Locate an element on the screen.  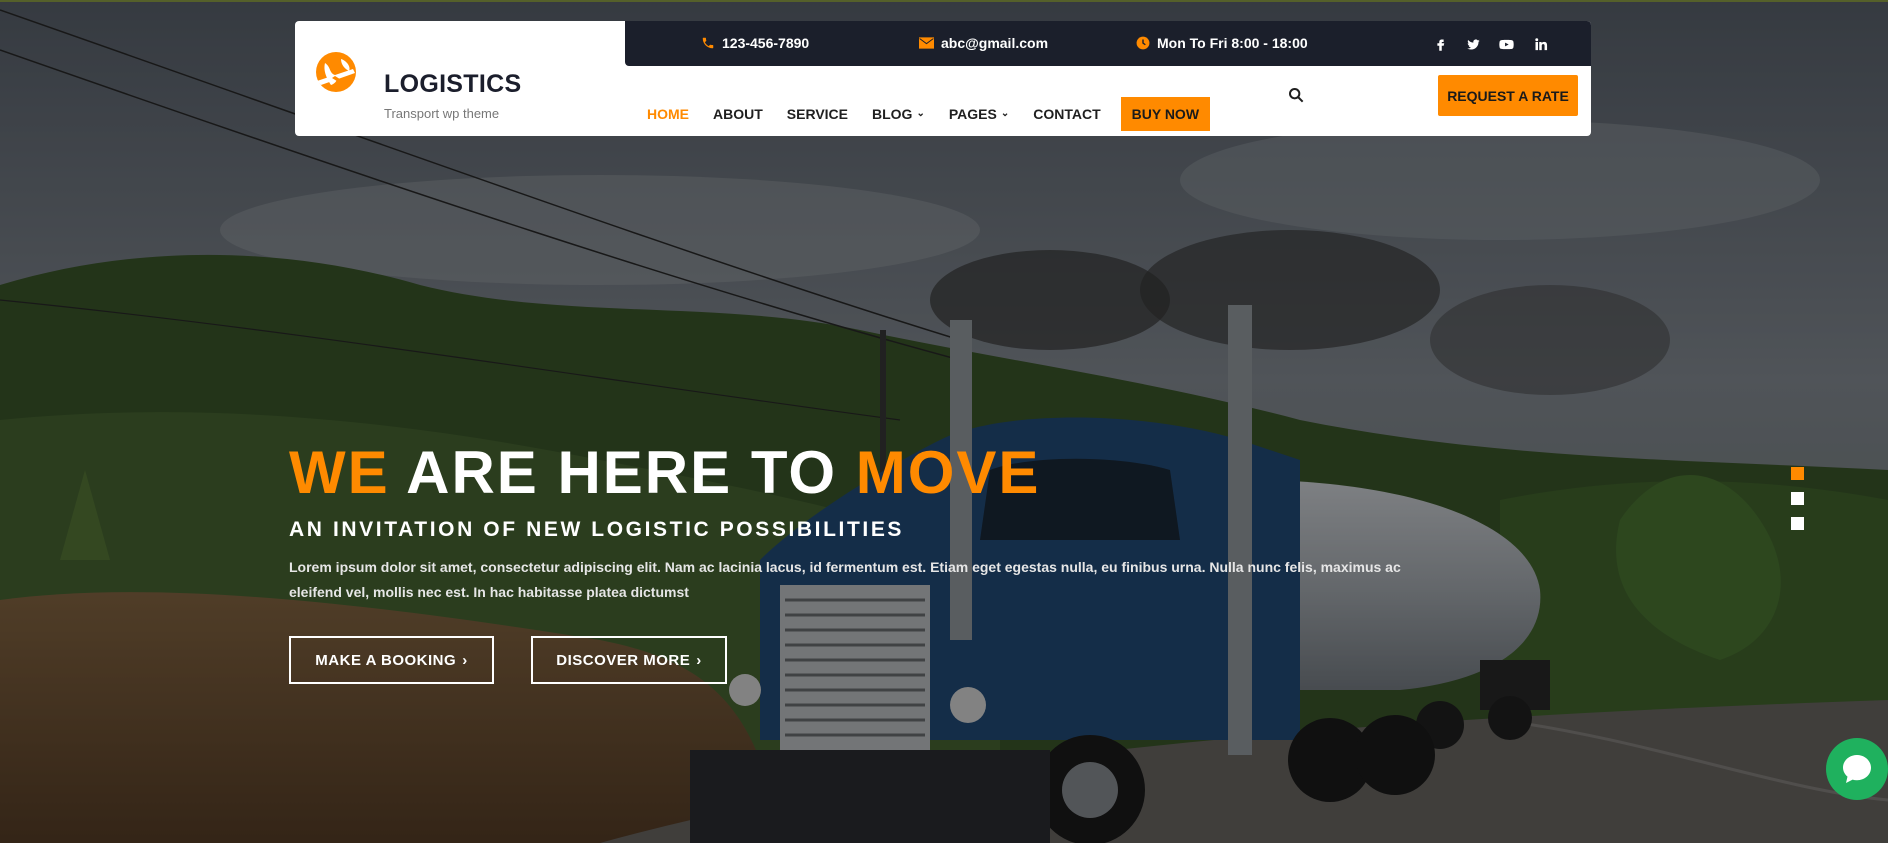
search-icon is located at coordinates (1296, 95).